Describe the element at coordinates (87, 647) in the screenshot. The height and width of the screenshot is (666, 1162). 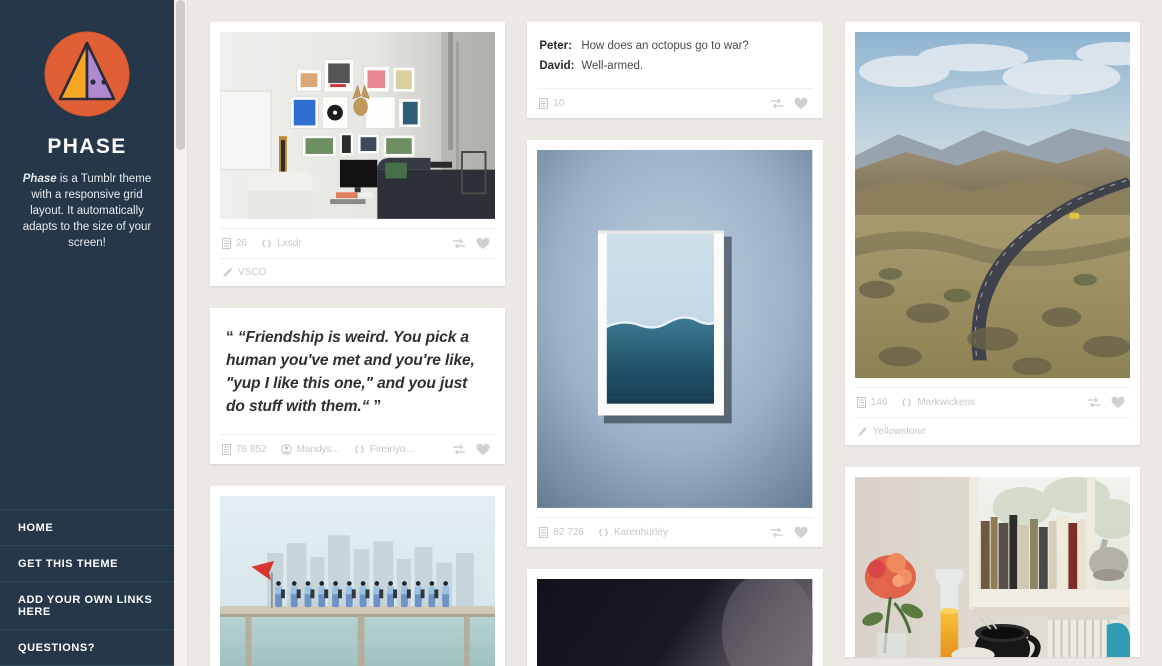
I see `nav-item-questions: QUESTIONS?` at that location.